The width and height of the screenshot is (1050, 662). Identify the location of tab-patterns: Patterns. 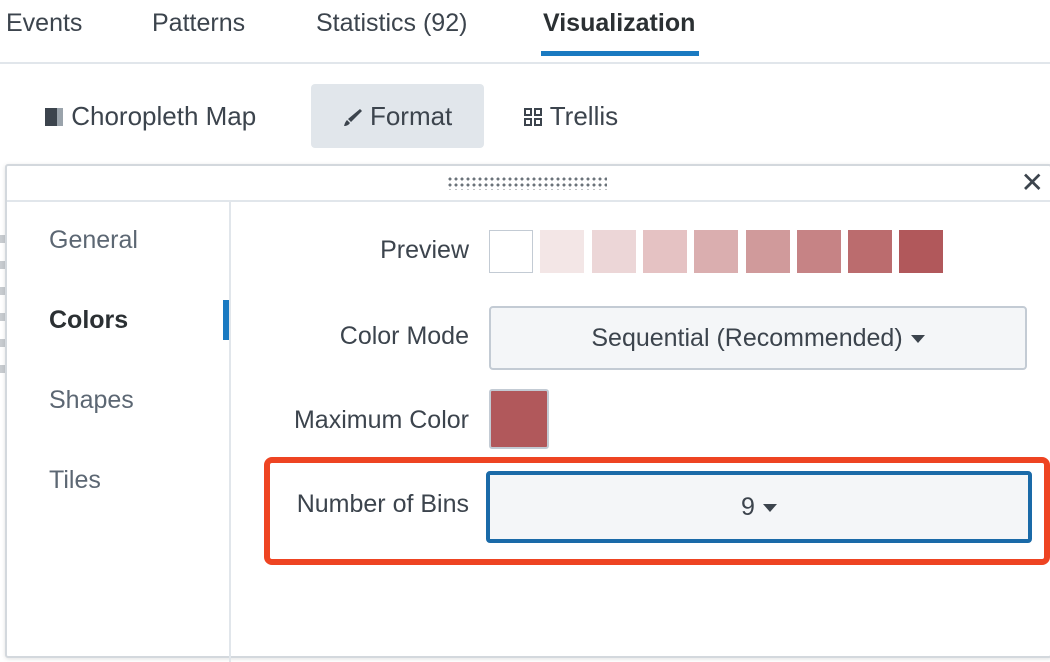
(198, 30).